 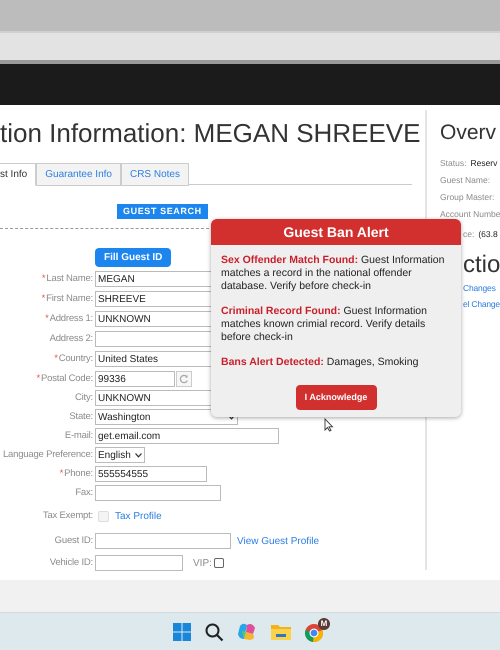 What do you see at coordinates (484, 163) in the screenshot?
I see `field-value: Reserv` at bounding box center [484, 163].